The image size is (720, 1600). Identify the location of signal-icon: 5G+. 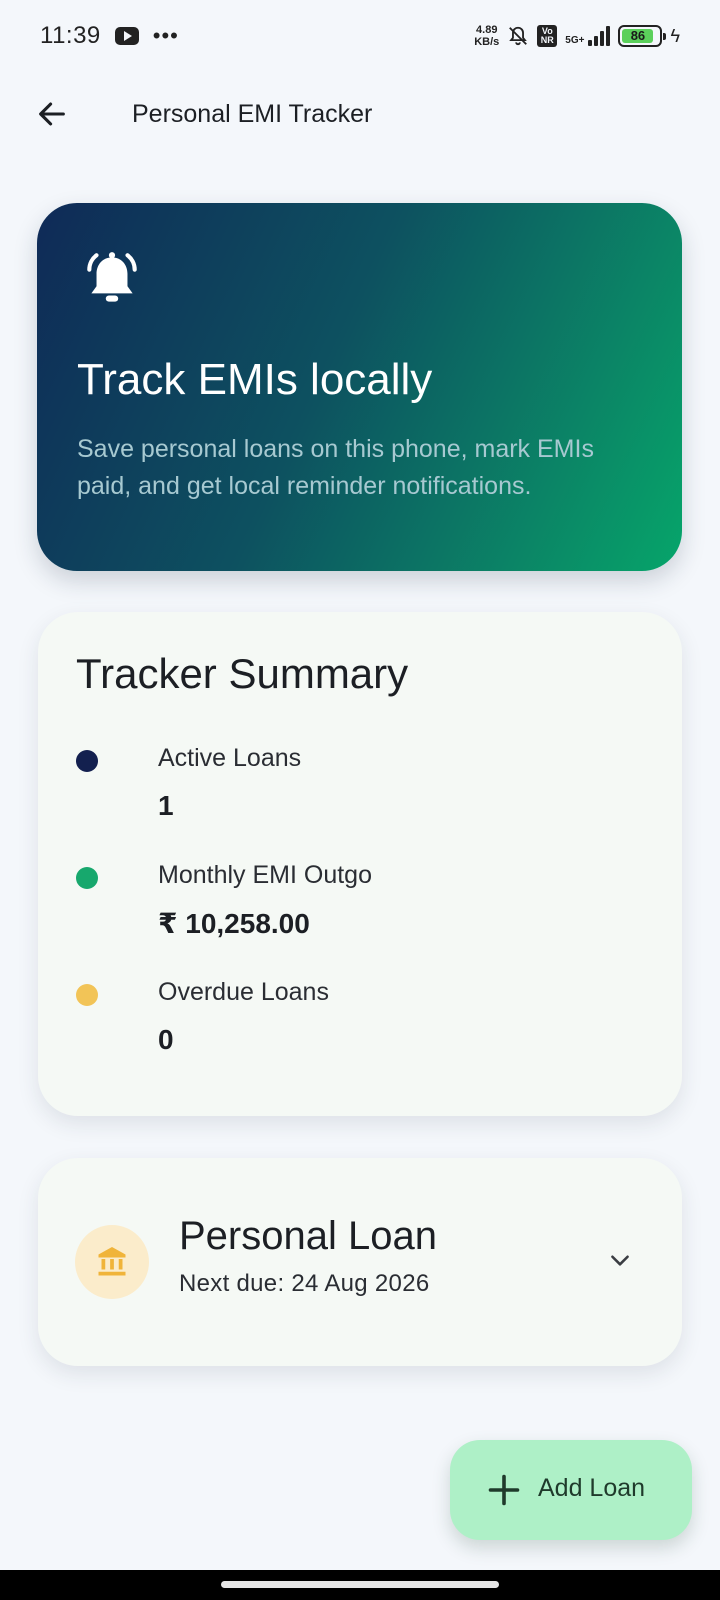
(588, 36).